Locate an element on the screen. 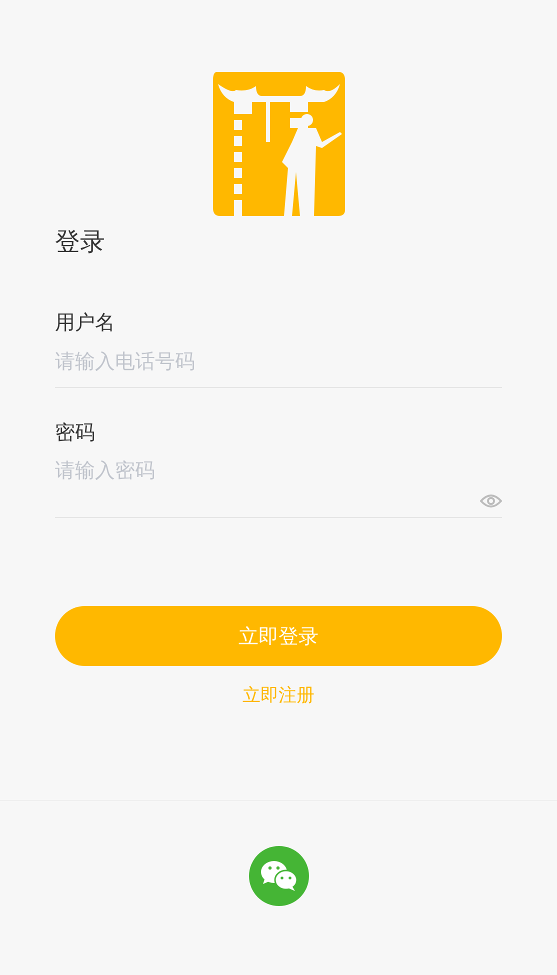 Image resolution: width=557 pixels, height=975 pixels. field-label: 密码 is located at coordinates (75, 432).